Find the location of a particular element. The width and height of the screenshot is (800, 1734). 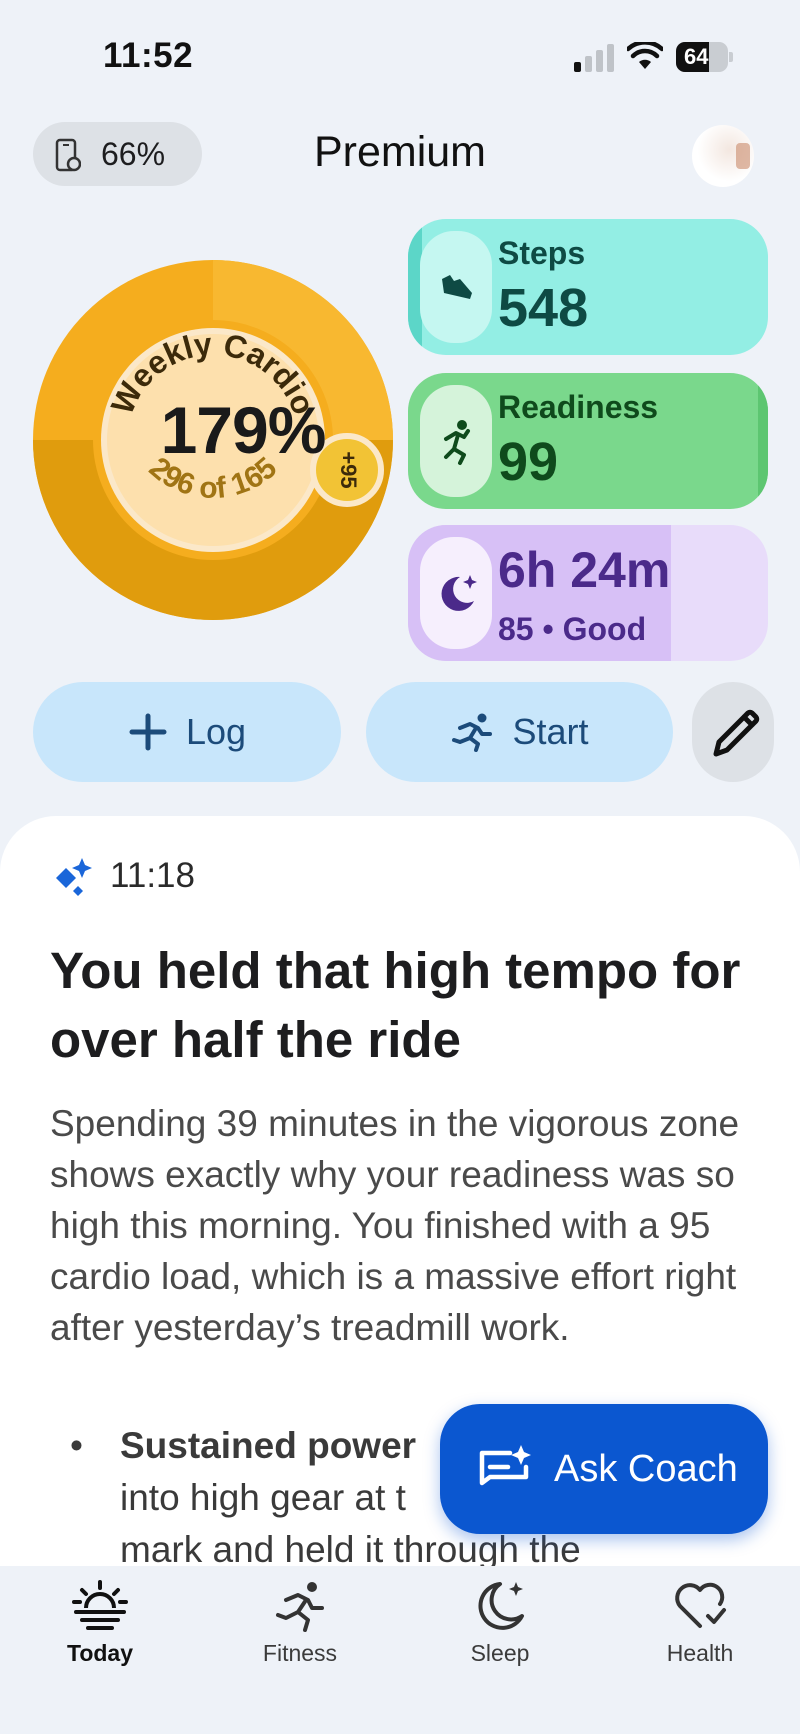

start-button: Start is located at coordinates (519, 732).